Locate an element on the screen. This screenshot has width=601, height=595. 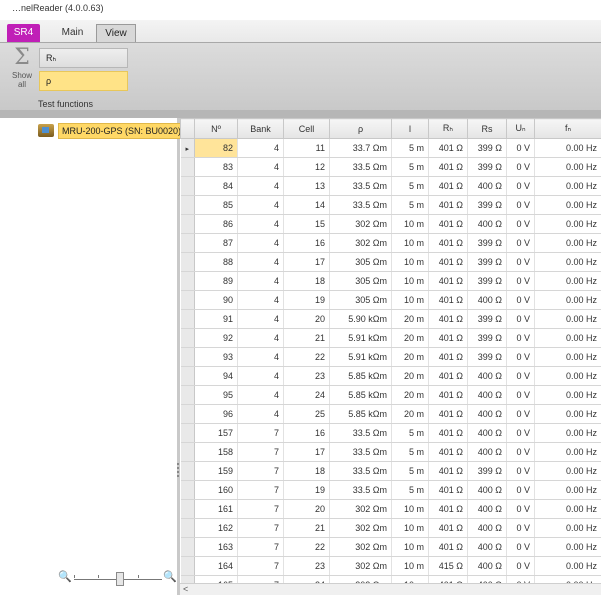
table-cell: 5.90 kΩm is located at coordinates (360, 319).